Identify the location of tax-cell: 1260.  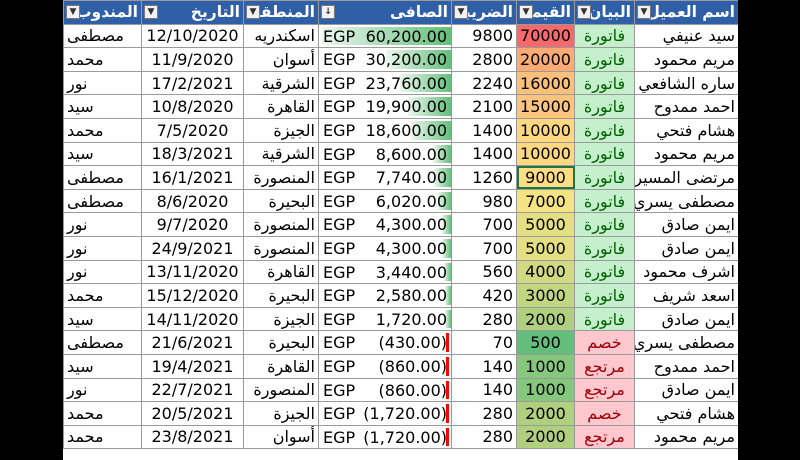
(484, 177).